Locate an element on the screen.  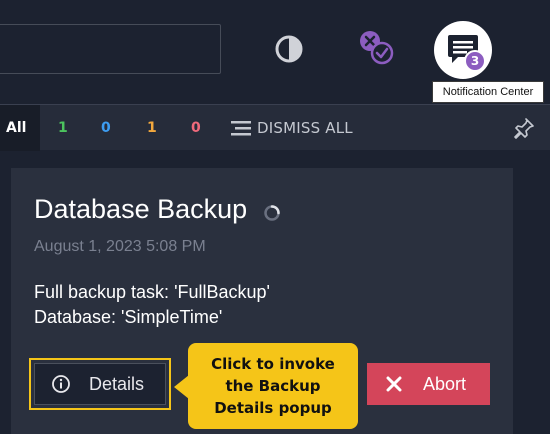
callout-line: the Backup is located at coordinates (273, 386).